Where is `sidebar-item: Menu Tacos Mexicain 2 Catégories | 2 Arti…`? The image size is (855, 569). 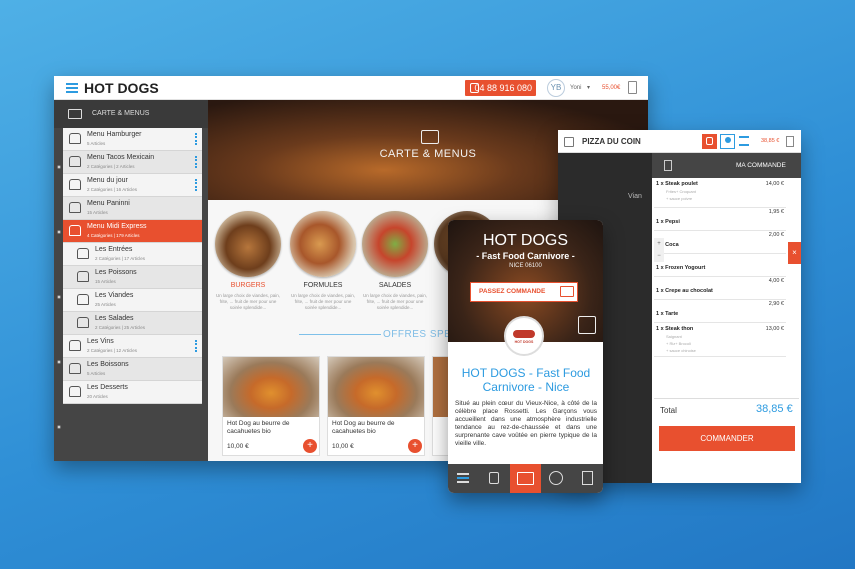
sidebar-item: Menu Tacos Mexicain 2 Catégories | 2 Arti… is located at coordinates (132, 162).